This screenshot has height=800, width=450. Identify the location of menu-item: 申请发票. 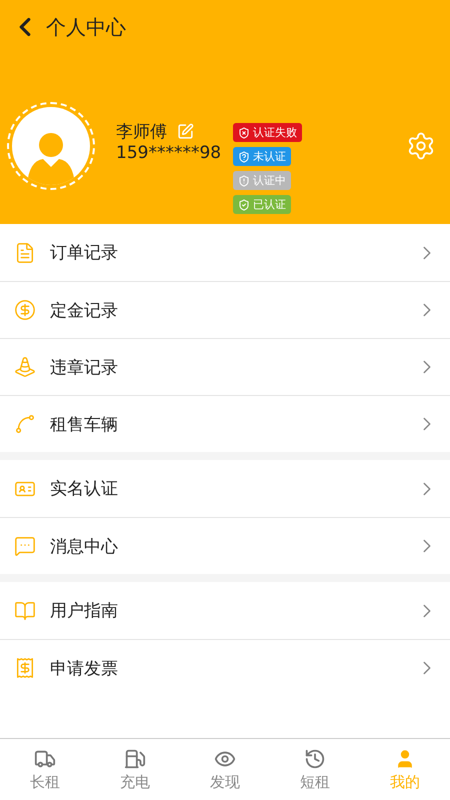
(225, 667).